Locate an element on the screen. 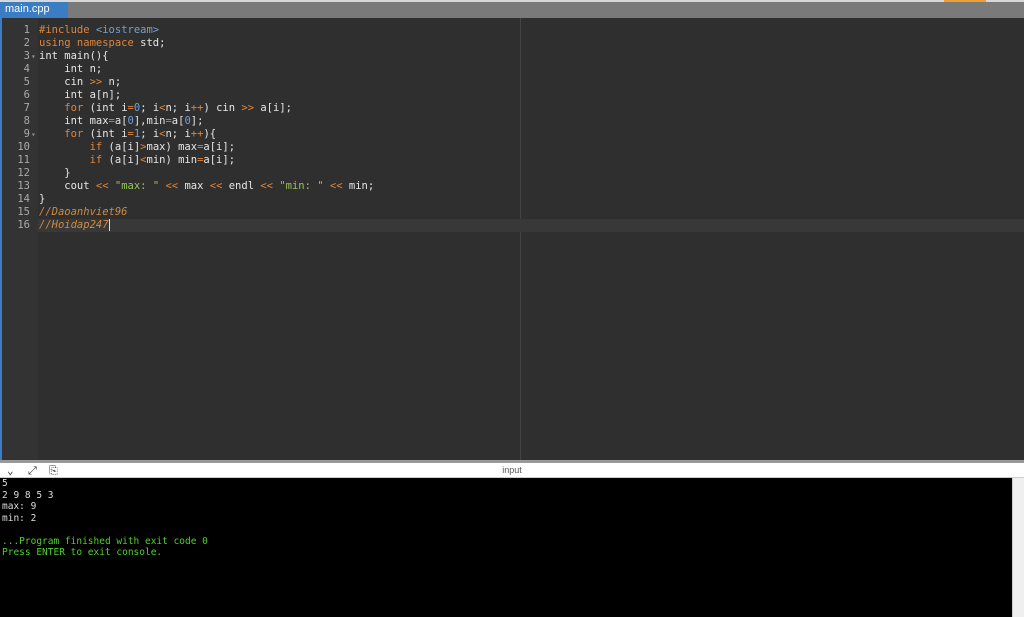  line-number: 4 is located at coordinates (26, 69).